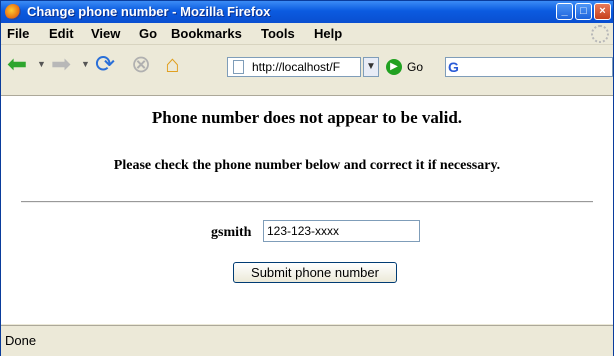  What do you see at coordinates (172, 65) in the screenshot?
I see `home-icon: ⌂` at bounding box center [172, 65].